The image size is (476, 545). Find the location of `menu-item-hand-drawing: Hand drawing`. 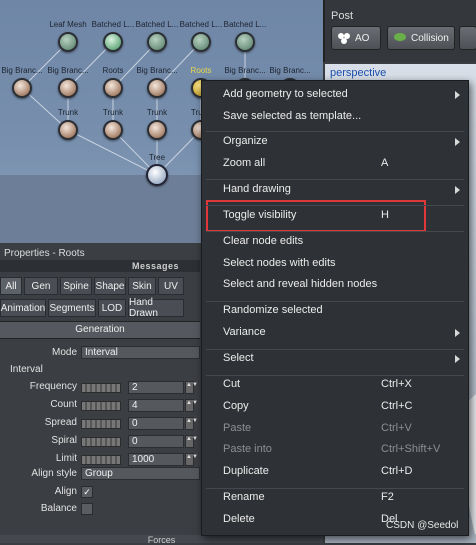

menu-item-hand-drawing: Hand drawing is located at coordinates (257, 189).